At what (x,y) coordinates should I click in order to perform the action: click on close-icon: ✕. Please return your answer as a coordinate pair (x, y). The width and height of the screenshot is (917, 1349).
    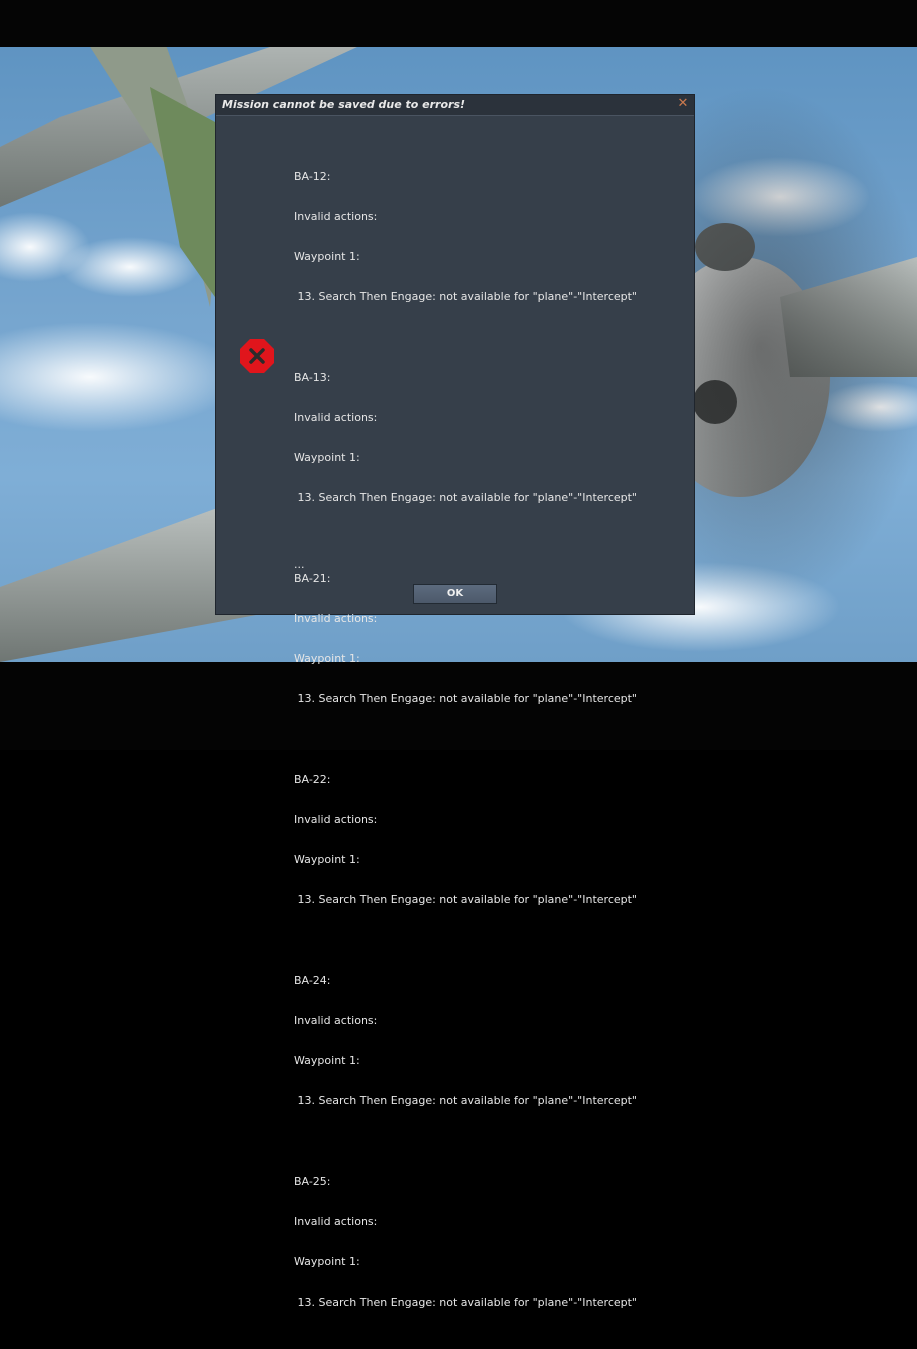
    Looking at the image, I should click on (683, 104).